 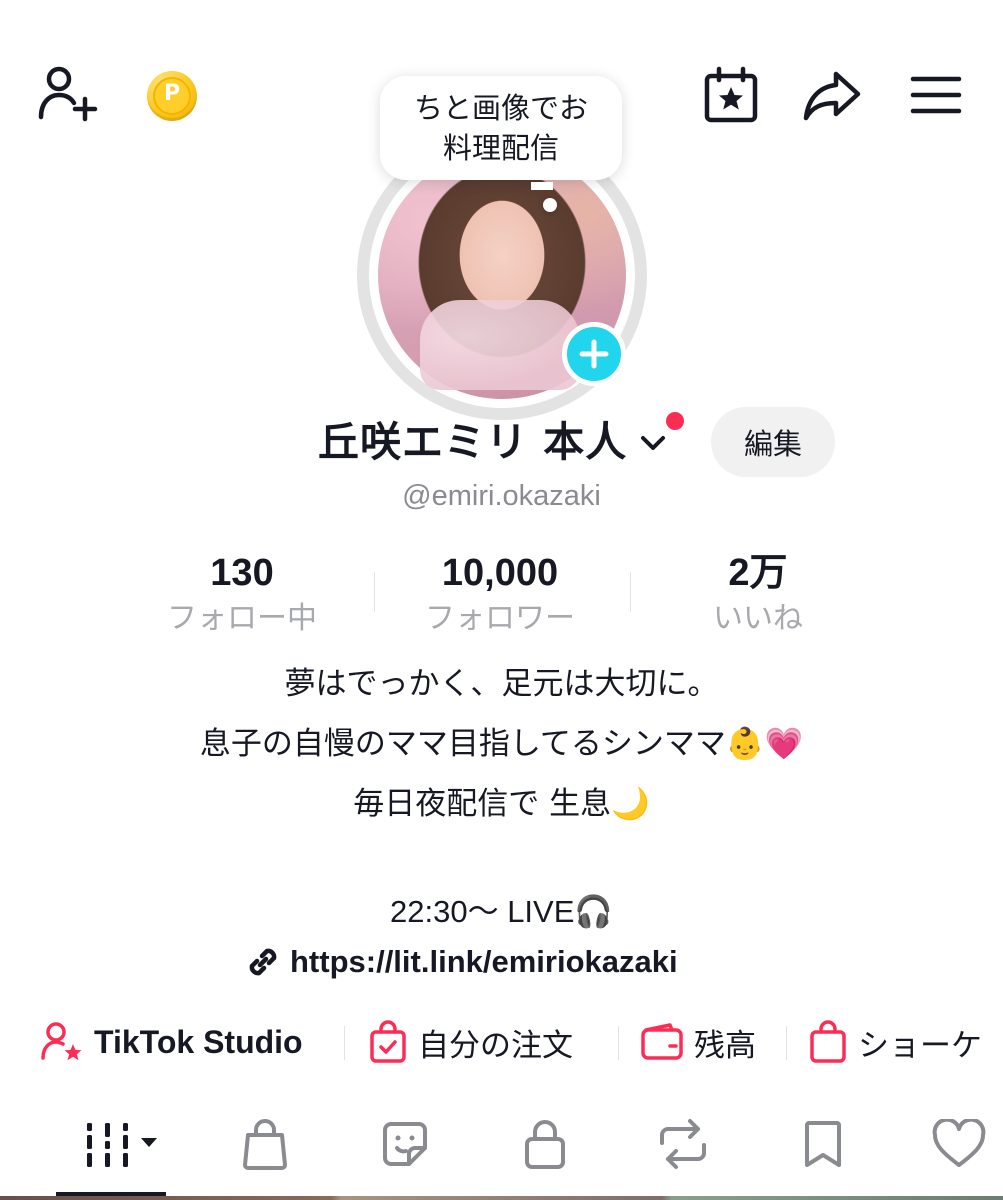 I want to click on edit-profile-button: 編集, so click(x=773, y=442).